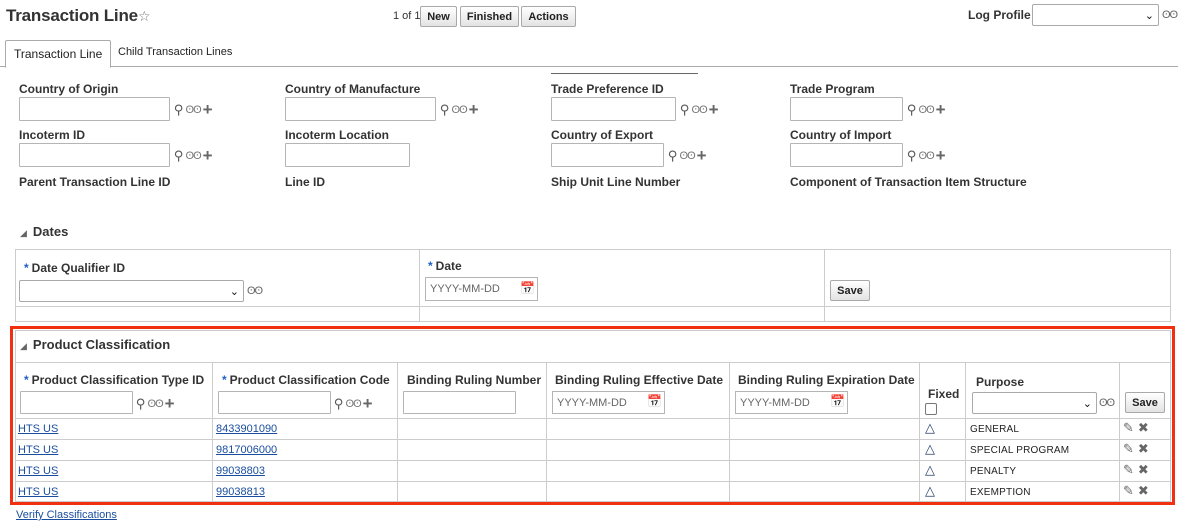  Describe the element at coordinates (1034, 403) in the screenshot. I see `purpose-select: ⌄` at that location.